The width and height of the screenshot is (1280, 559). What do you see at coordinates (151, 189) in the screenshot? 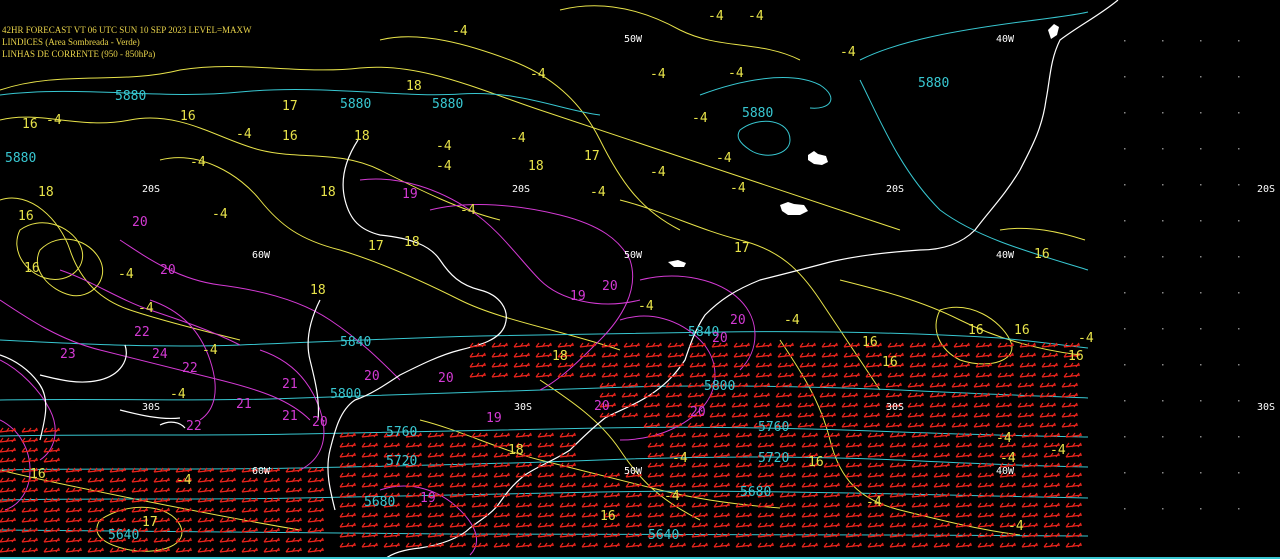
I see `lat-label-20s: 20S` at bounding box center [151, 189].